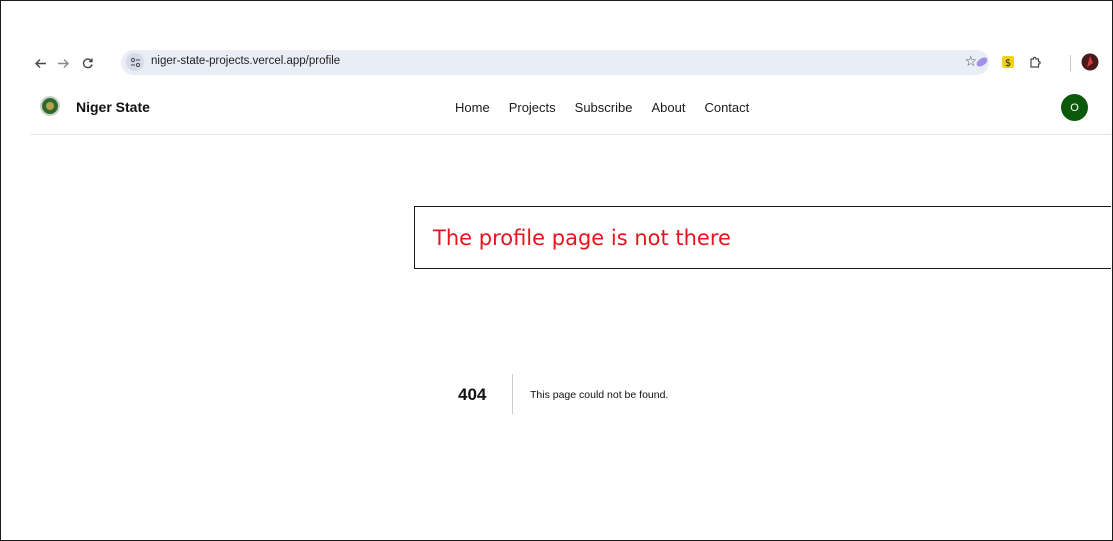 The image size is (1113, 541). I want to click on profile-avatar-icon, so click(1090, 62).